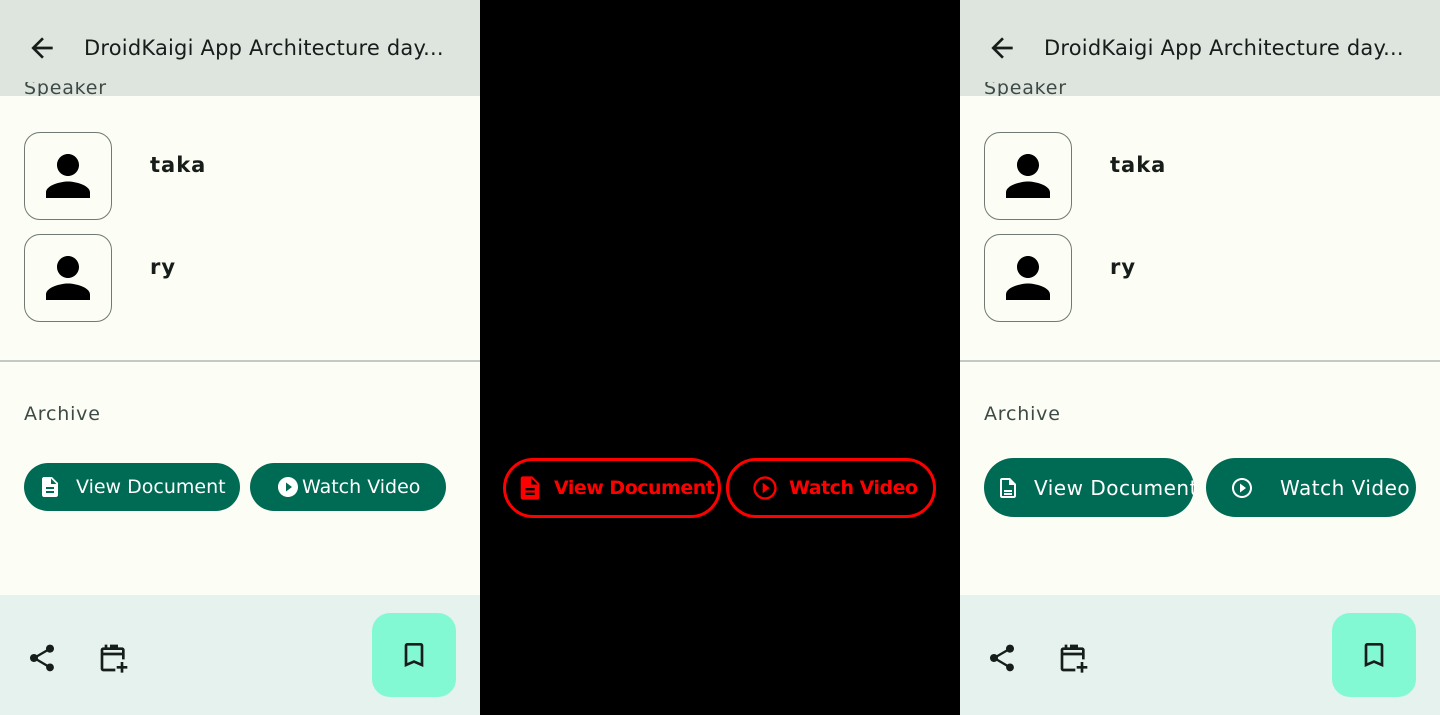  What do you see at coordinates (853, 488) in the screenshot?
I see `diff-watch-video-label: Watch Video` at bounding box center [853, 488].